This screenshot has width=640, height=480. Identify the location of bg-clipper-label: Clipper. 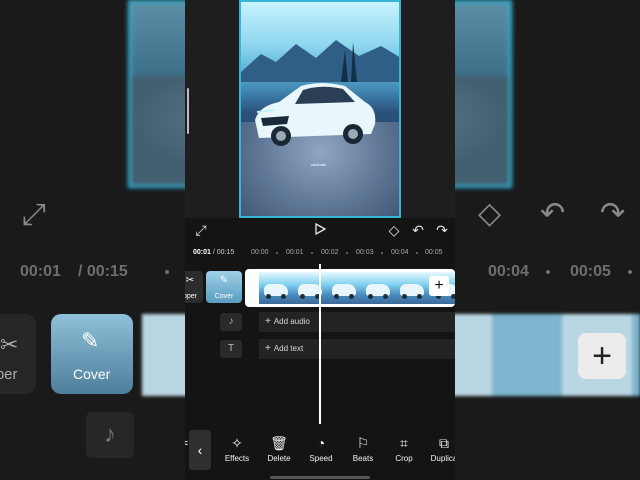
(9, 374).